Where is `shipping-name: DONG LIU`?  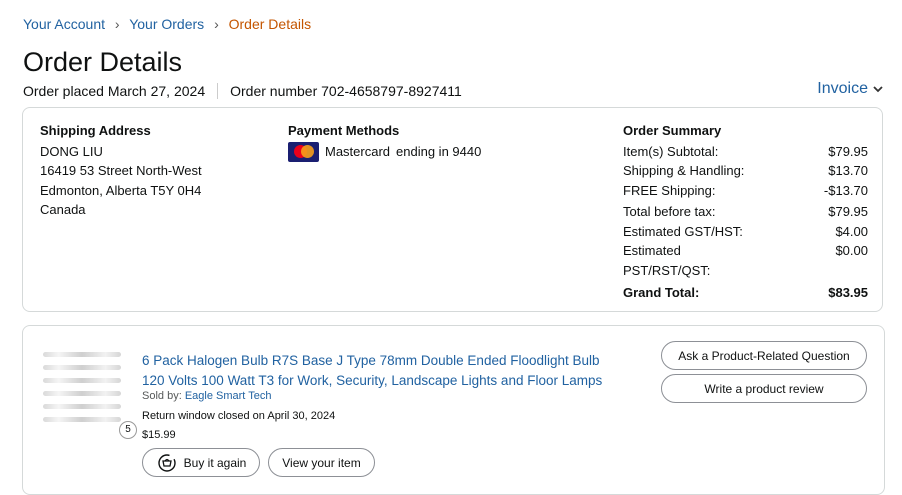
shipping-name: DONG LIU is located at coordinates (71, 151).